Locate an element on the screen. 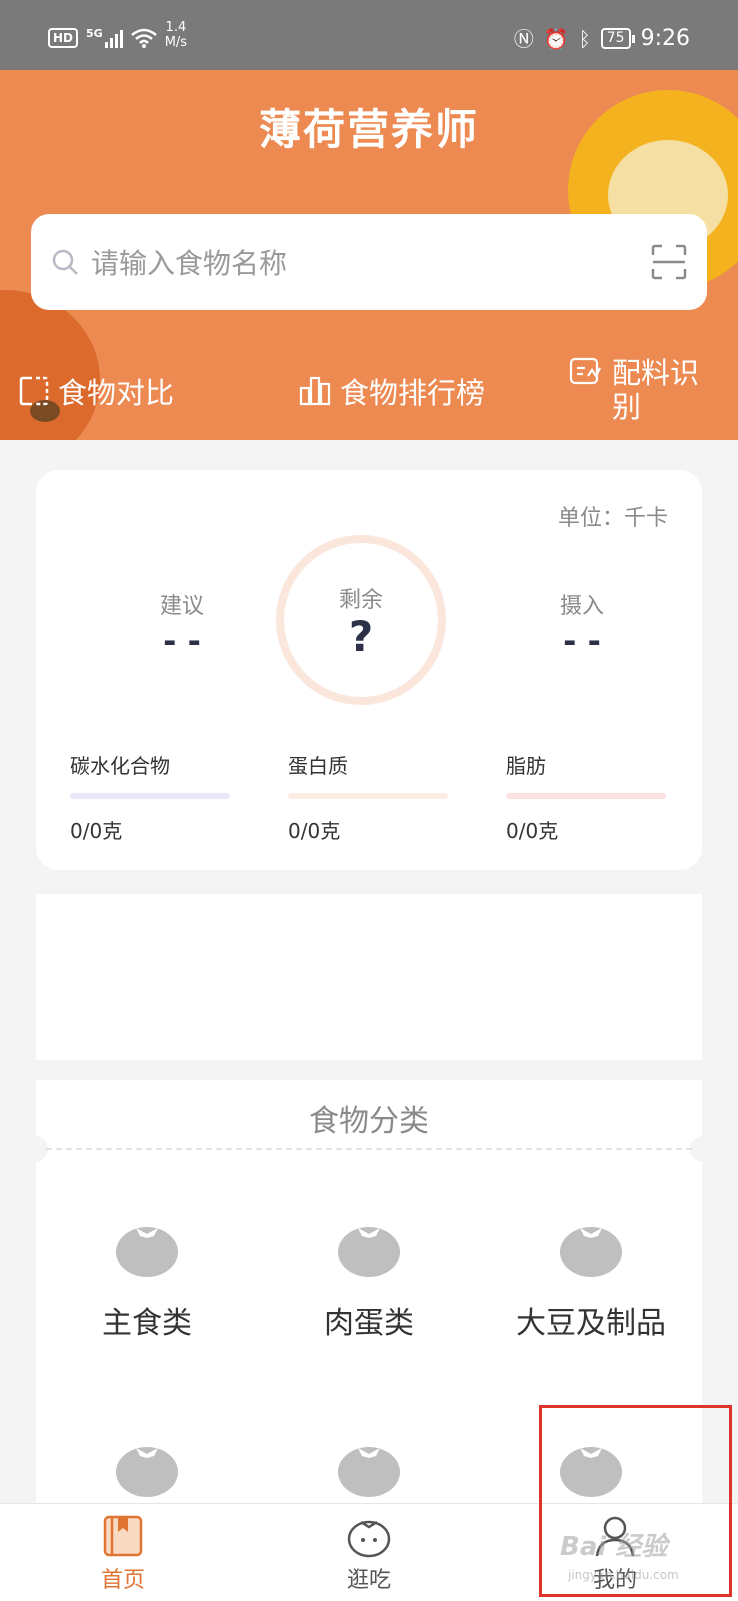 This screenshot has width=738, height=1601. macro-carbs: 碳水化合物 0/0克 is located at coordinates (150, 797).